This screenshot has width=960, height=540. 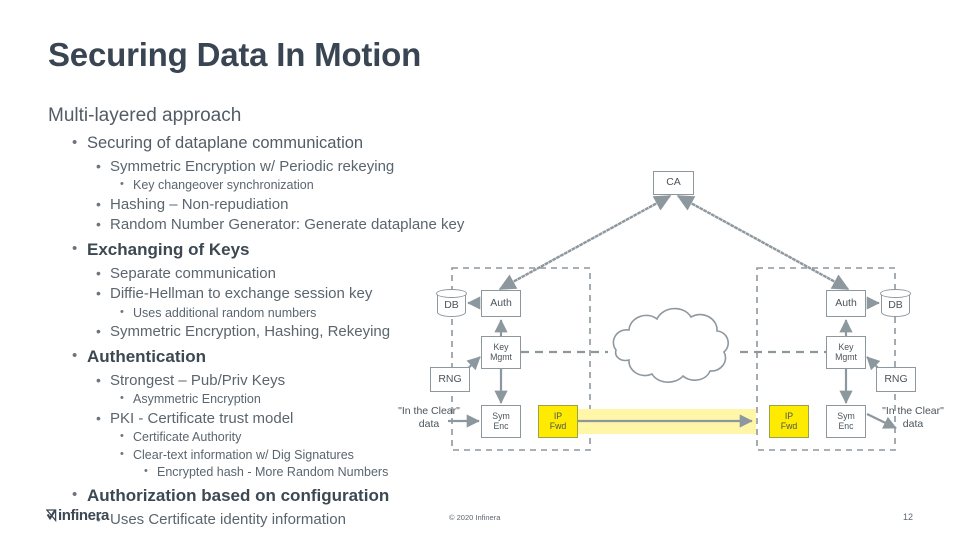 I want to click on node-sym-enc-right: Sym Enc, so click(x=846, y=421).